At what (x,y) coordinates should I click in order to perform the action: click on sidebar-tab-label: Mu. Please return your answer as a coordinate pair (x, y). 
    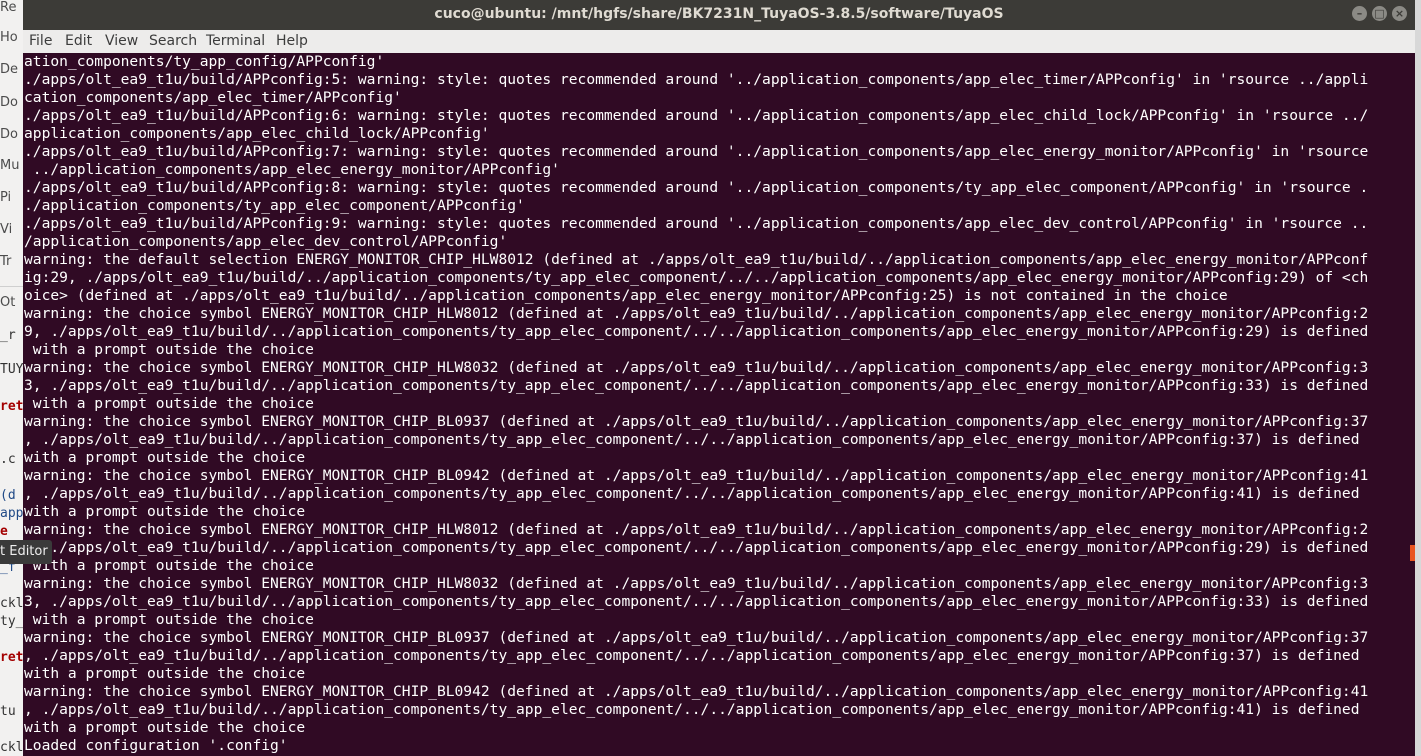
    Looking at the image, I should click on (9, 165).